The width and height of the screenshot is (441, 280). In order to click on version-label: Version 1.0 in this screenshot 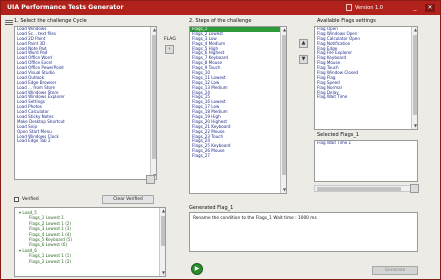, I will do `click(369, 8)`.